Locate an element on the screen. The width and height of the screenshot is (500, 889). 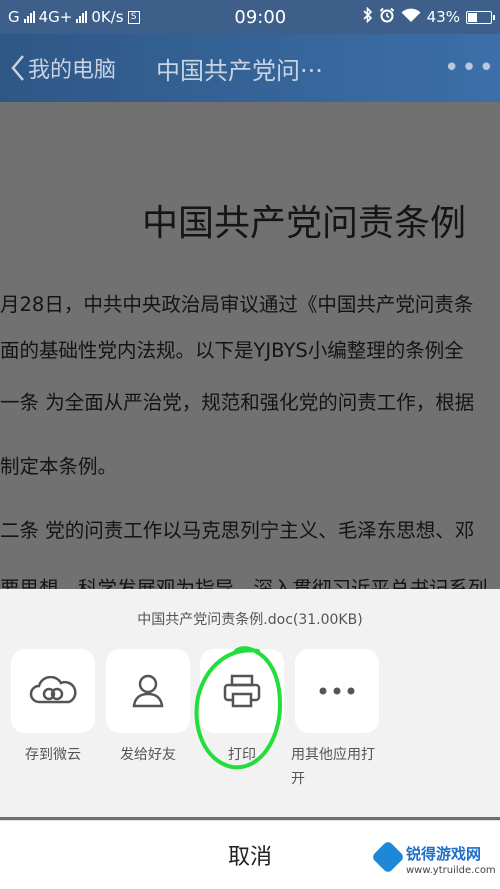
page-title: 中国共产党问··· is located at coordinates (239, 70).